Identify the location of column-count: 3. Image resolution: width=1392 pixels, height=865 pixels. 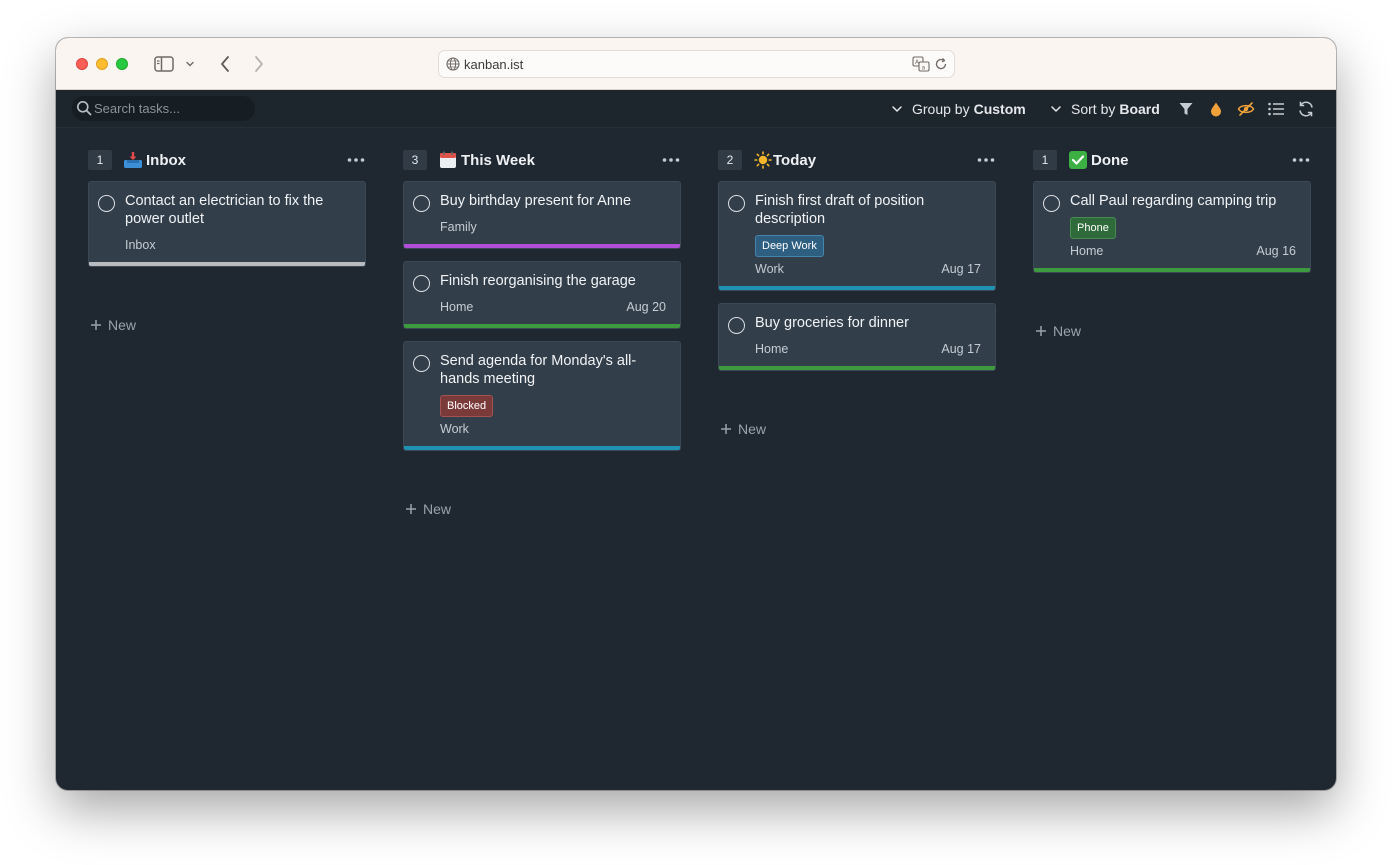
(415, 160).